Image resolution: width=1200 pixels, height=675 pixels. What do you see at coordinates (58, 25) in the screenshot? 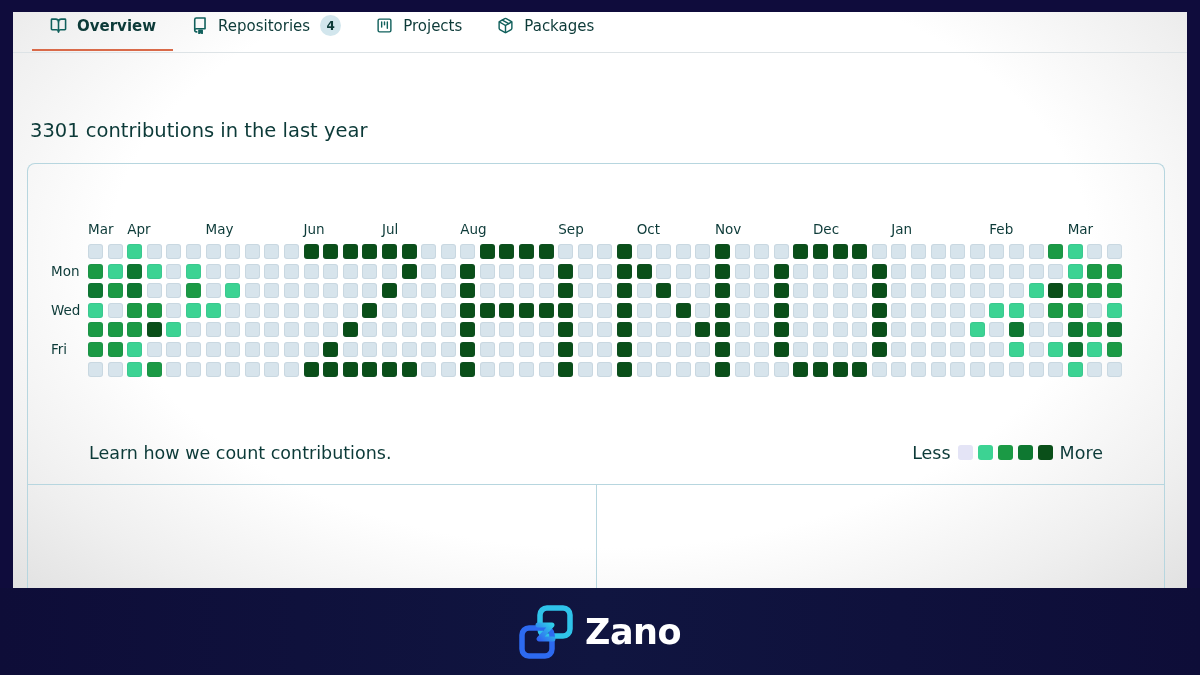
I see `open-book-icon` at bounding box center [58, 25].